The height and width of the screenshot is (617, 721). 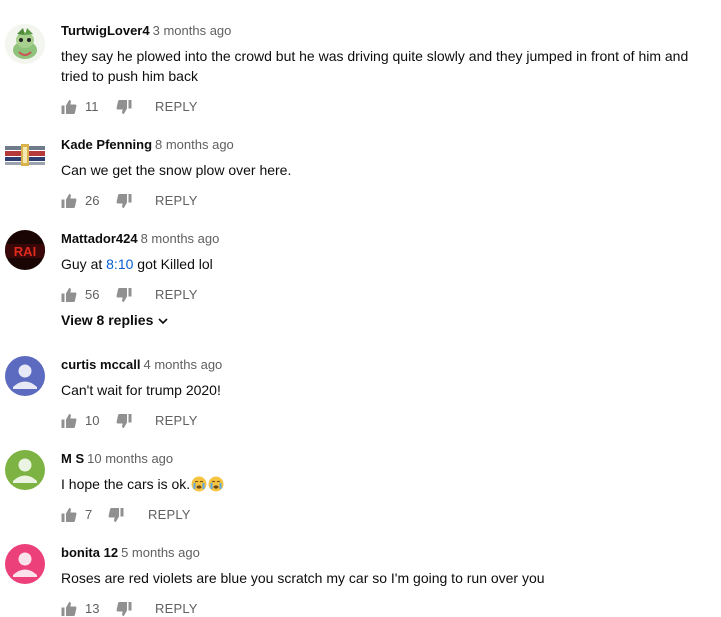 I want to click on turtwig-avatar-icon, so click(x=25, y=44).